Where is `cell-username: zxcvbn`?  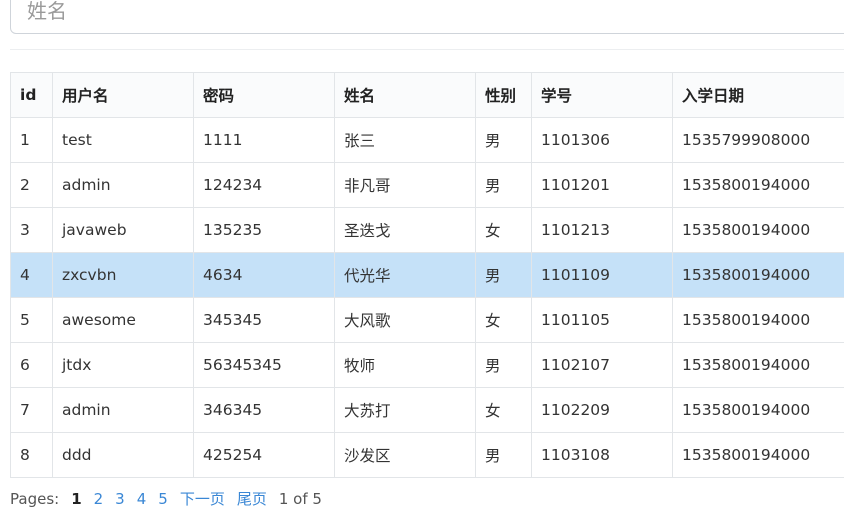
cell-username: zxcvbn is located at coordinates (123, 275).